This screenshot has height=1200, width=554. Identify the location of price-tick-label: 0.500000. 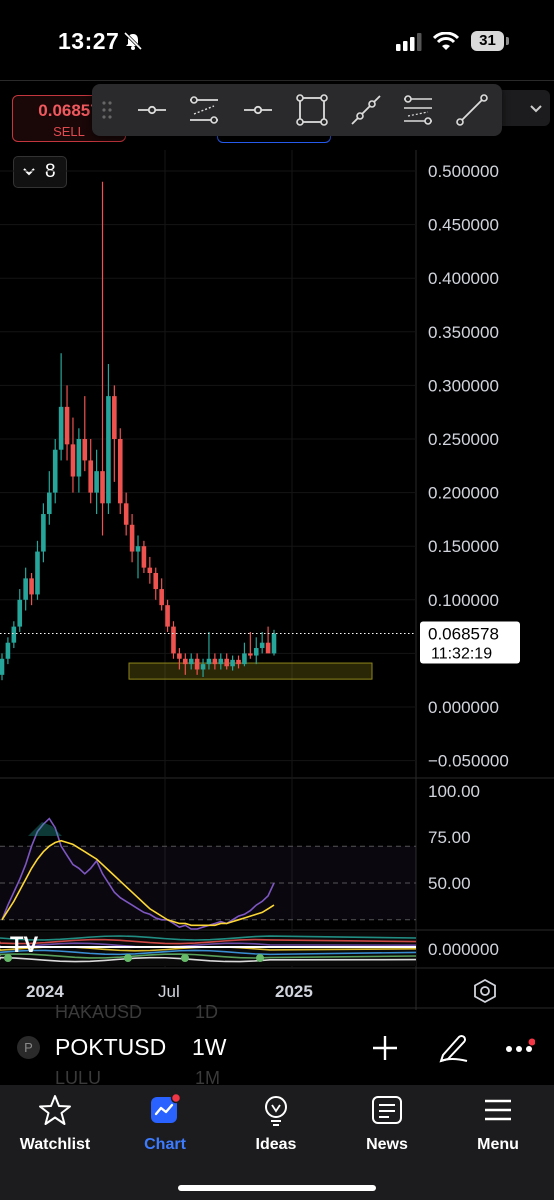
(463, 171).